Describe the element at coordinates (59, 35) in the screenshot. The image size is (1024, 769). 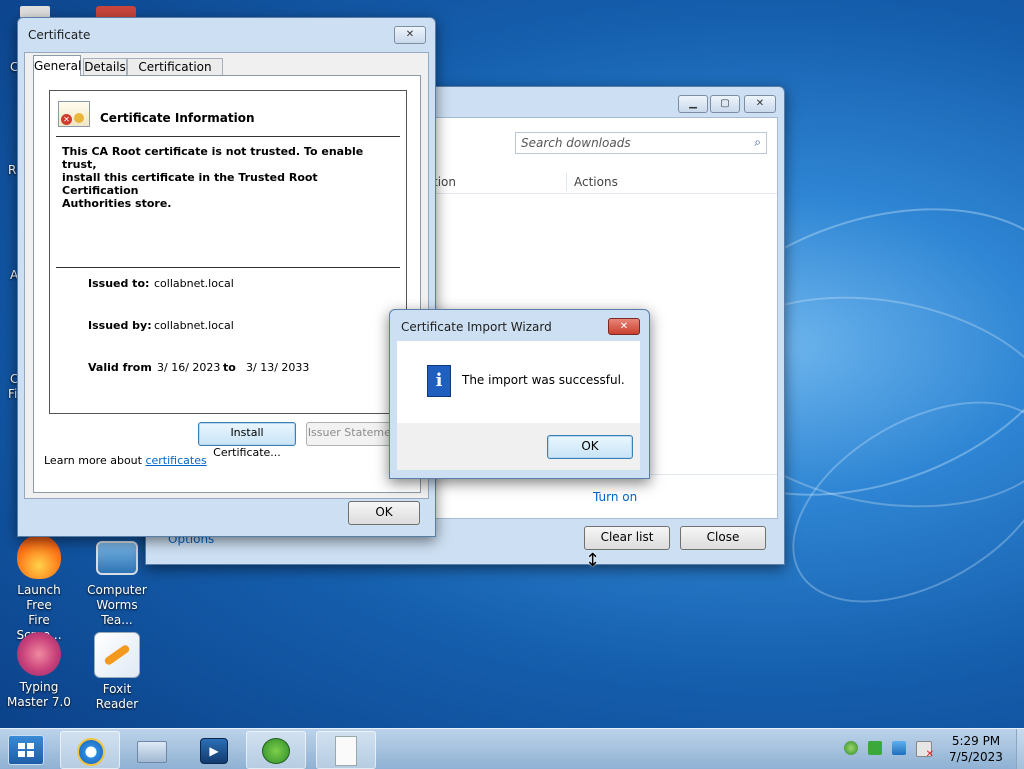
I see `certificate-title: Certificate` at that location.